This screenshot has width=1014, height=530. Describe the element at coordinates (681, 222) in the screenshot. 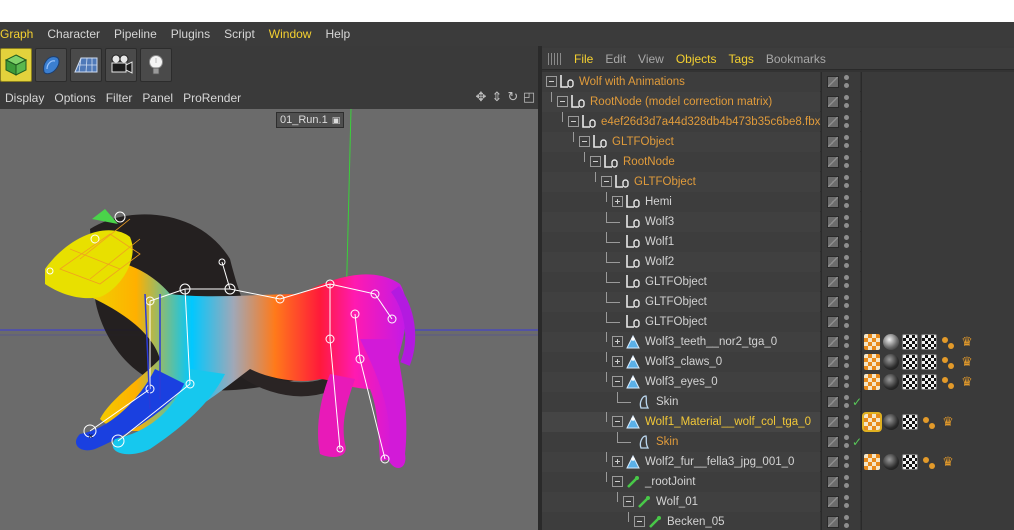

I see `object-name-cell: Wolf3` at that location.